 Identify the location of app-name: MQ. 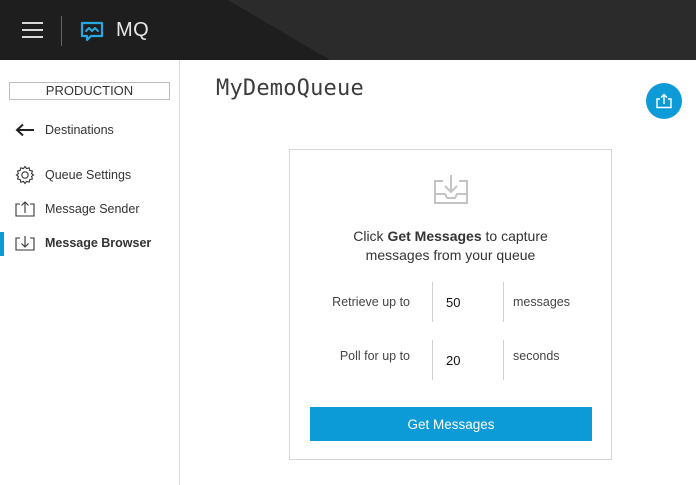
(133, 30).